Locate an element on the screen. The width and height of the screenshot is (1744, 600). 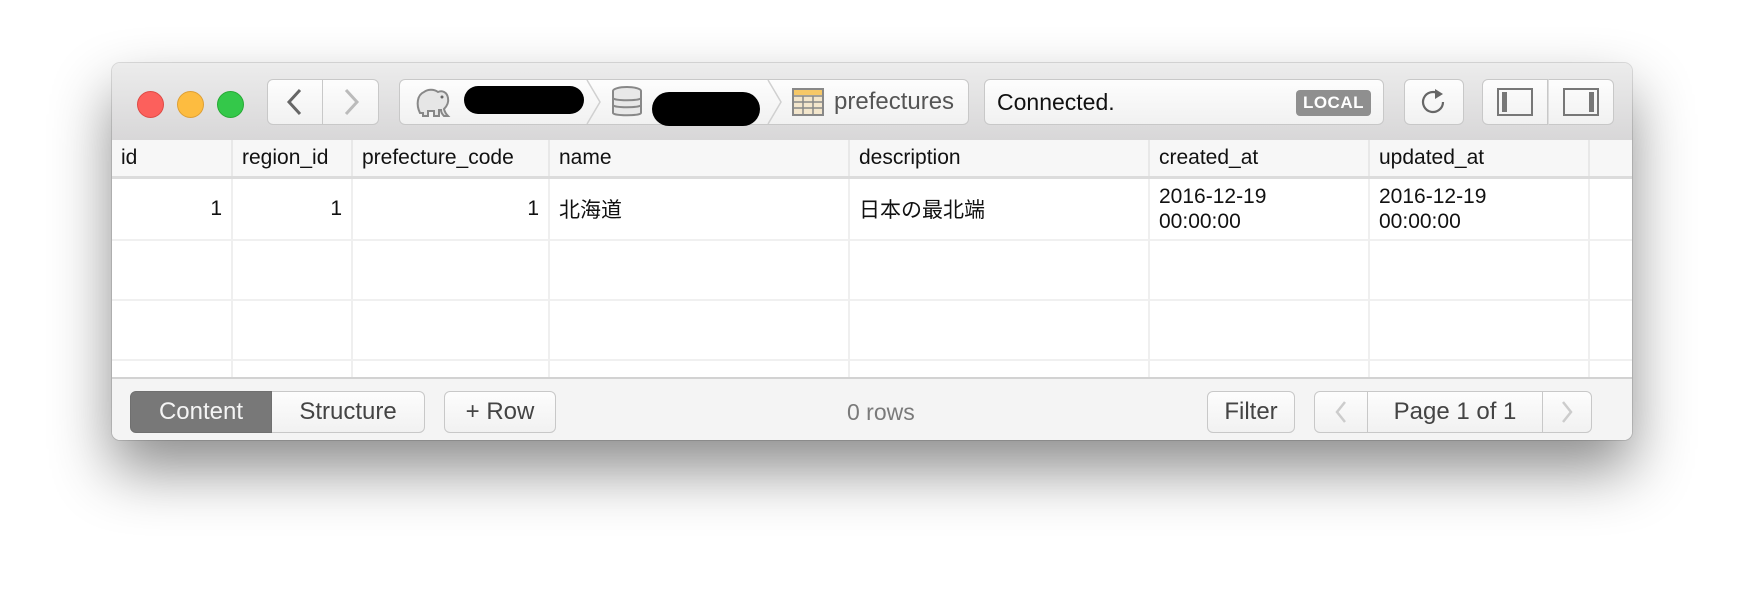
database-icon is located at coordinates (627, 101).